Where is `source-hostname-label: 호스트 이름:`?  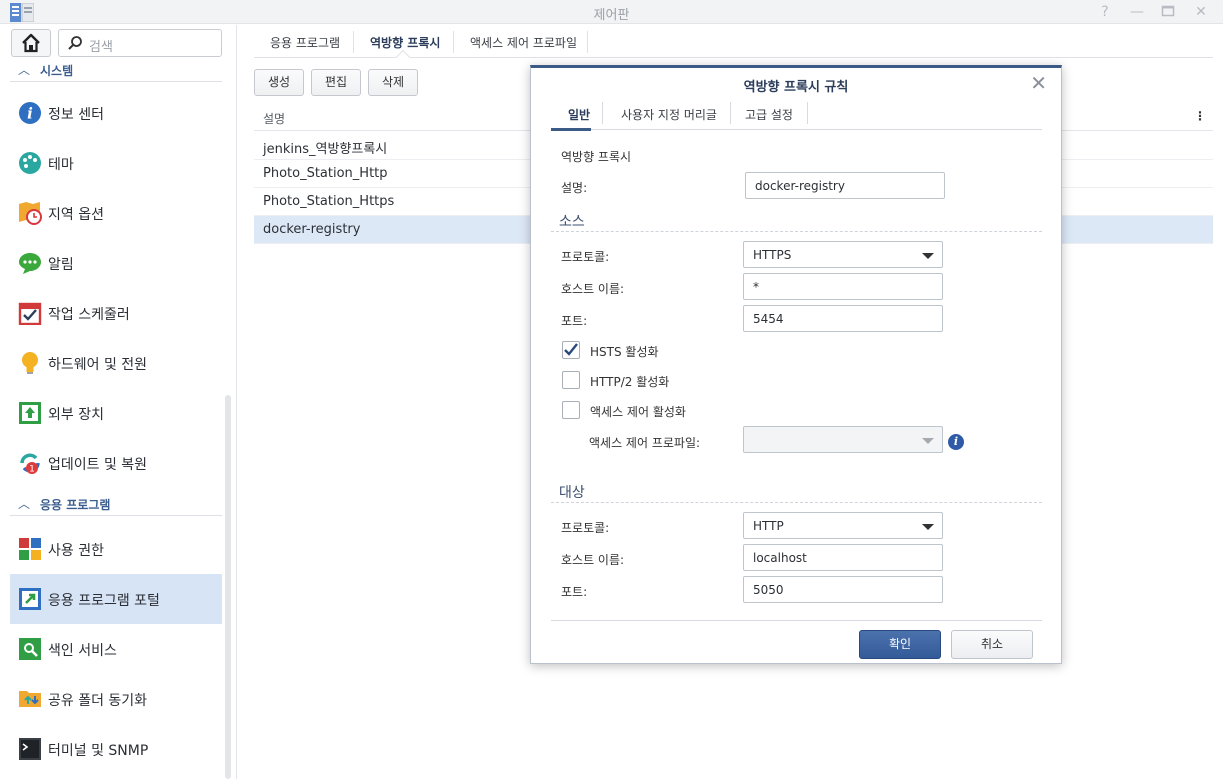
source-hostname-label: 호스트 이름: is located at coordinates (593, 289).